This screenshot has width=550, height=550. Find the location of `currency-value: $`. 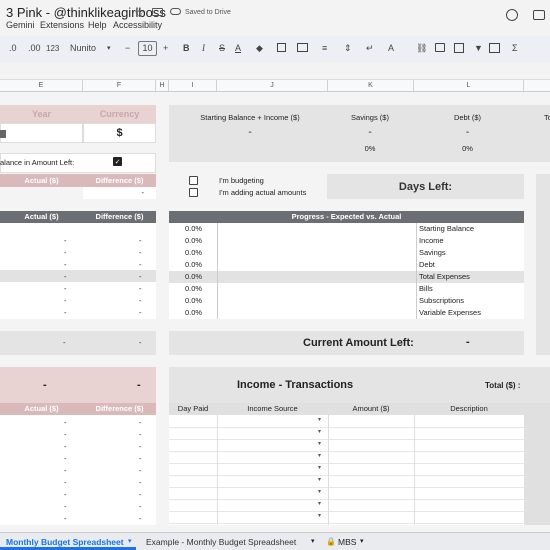

currency-value: $ is located at coordinates (119, 133).